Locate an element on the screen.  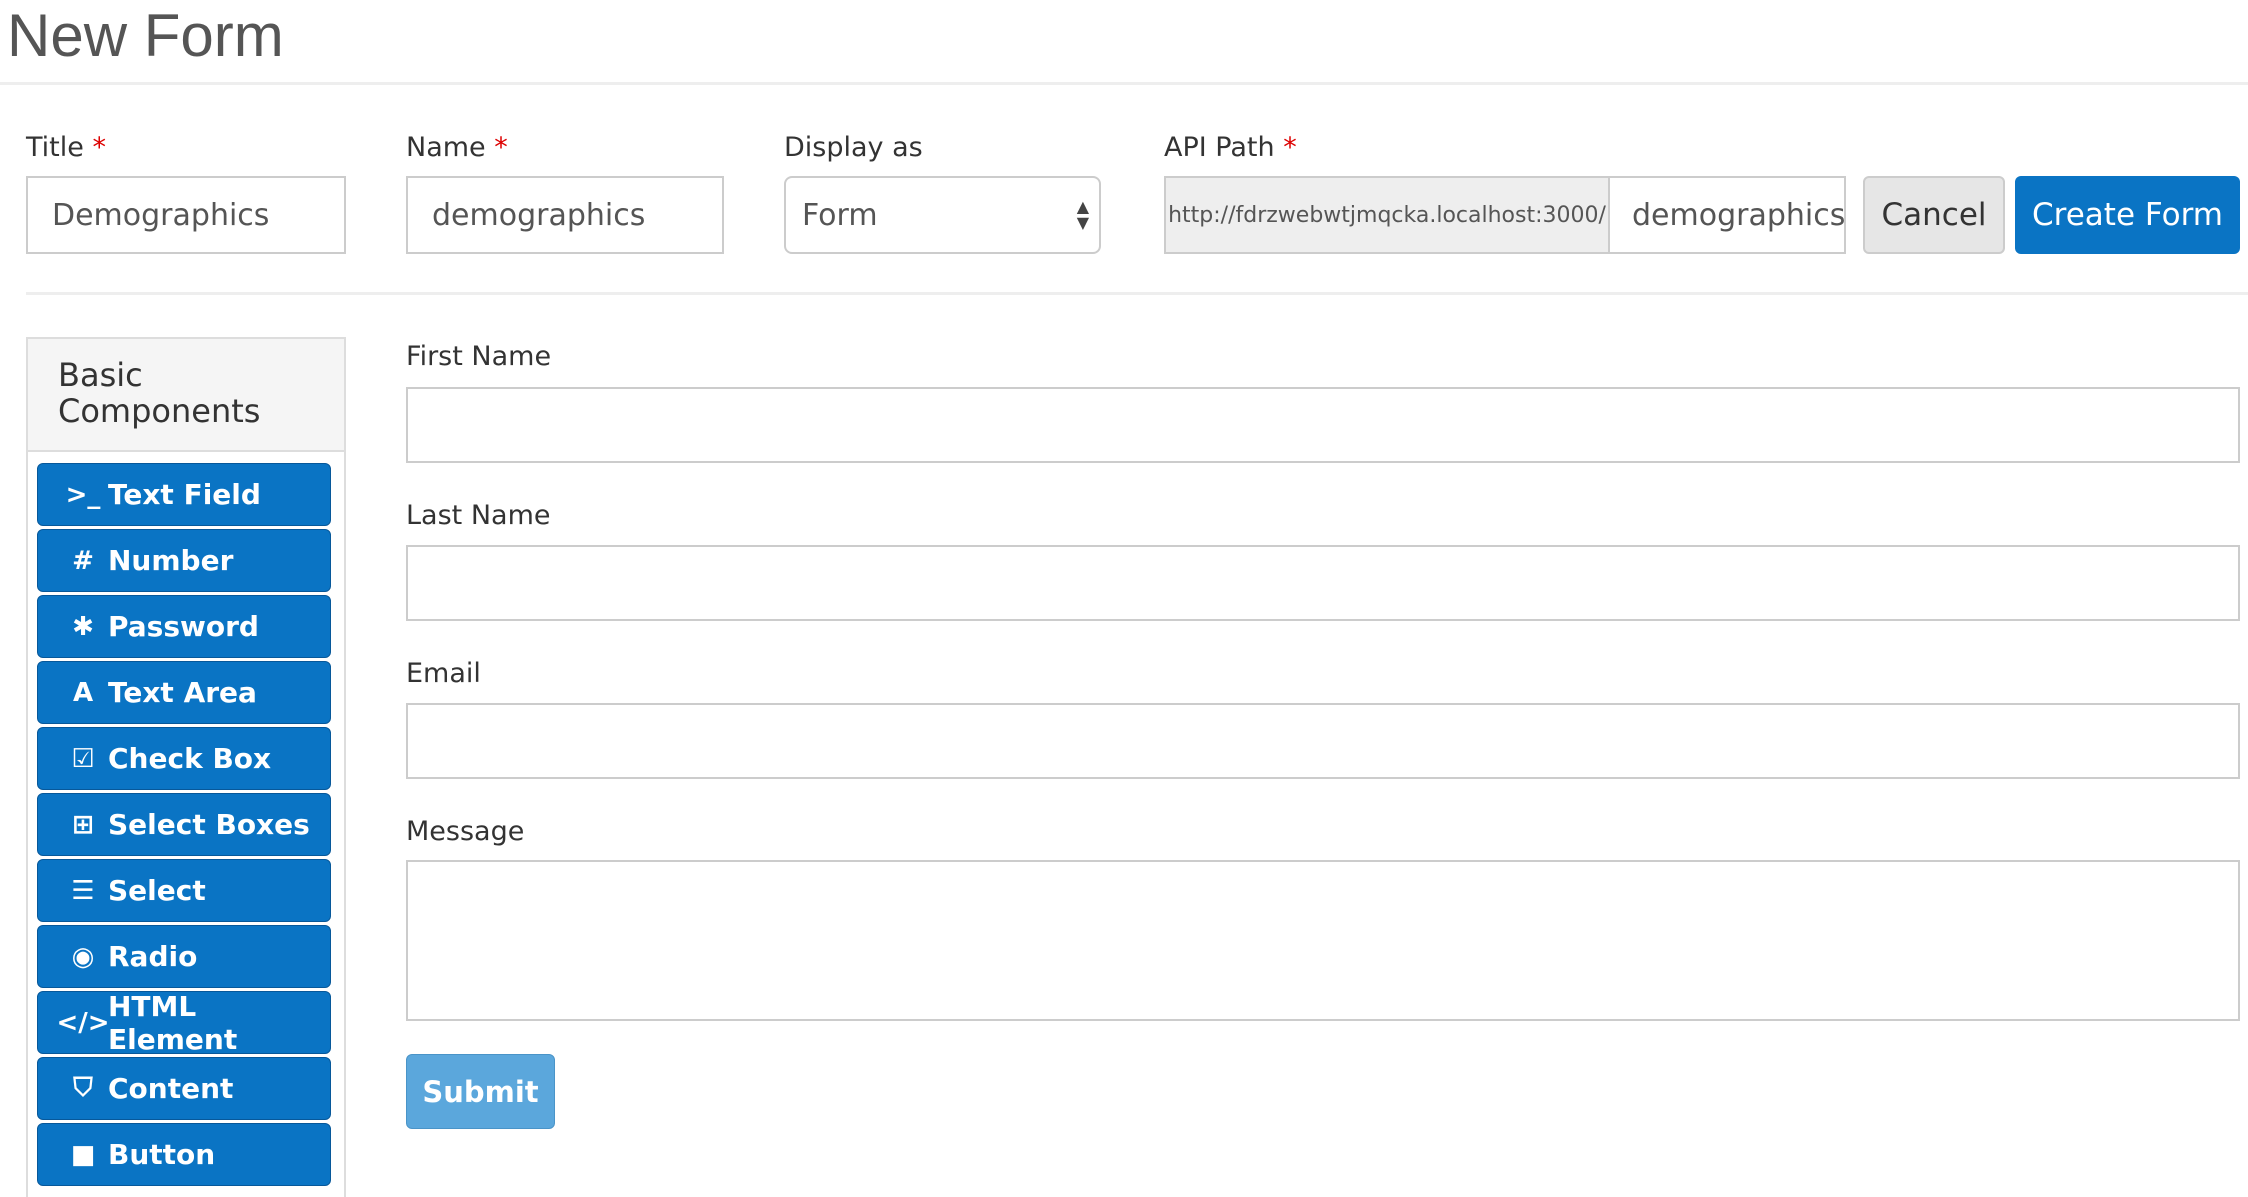
component-label: Number is located at coordinates (171, 560).